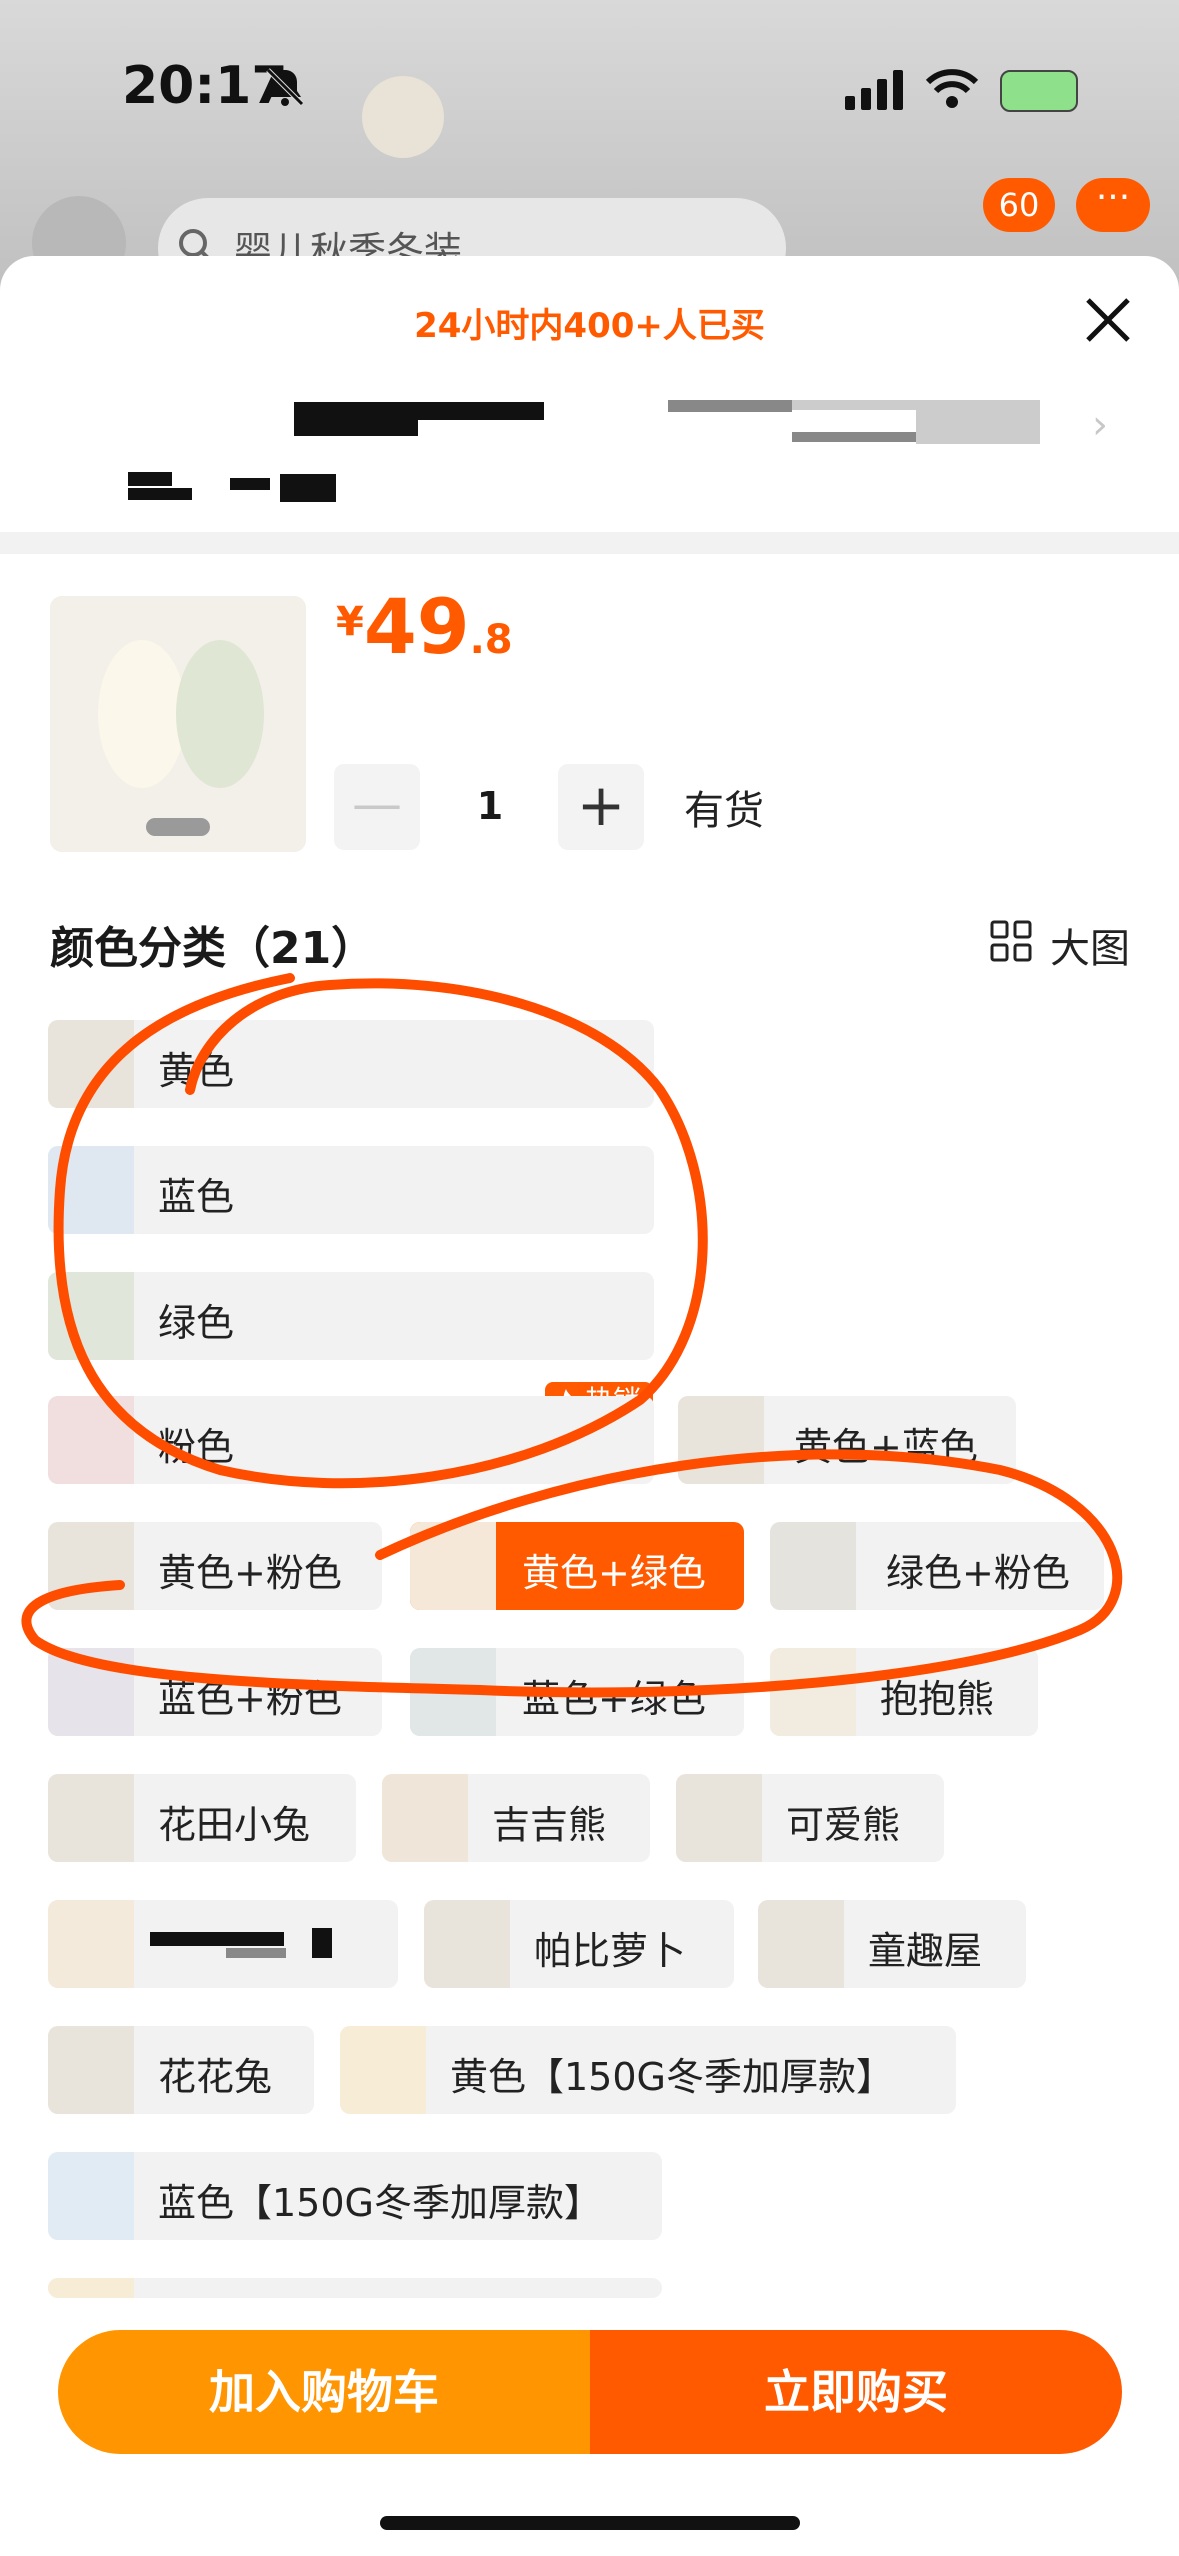 The height and width of the screenshot is (2556, 1179). What do you see at coordinates (491, 640) in the screenshot?
I see `price-decimal: .8` at bounding box center [491, 640].